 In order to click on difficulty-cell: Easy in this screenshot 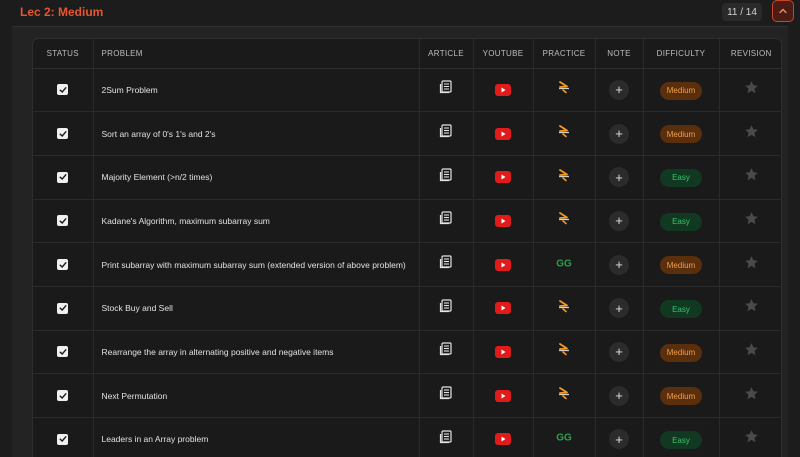, I will do `click(681, 177)`.